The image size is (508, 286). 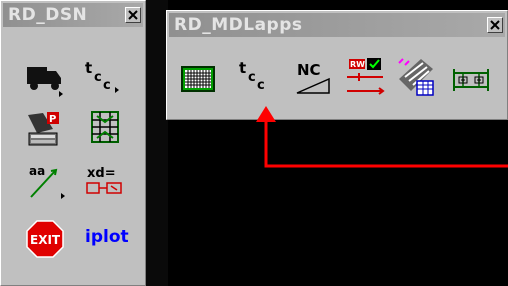 I want to click on nc-triangle-icon: NC, so click(x=313, y=77).